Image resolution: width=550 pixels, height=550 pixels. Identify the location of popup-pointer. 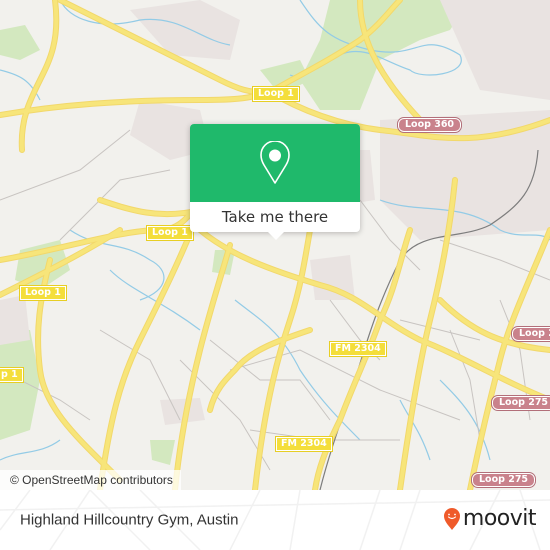
(276, 235).